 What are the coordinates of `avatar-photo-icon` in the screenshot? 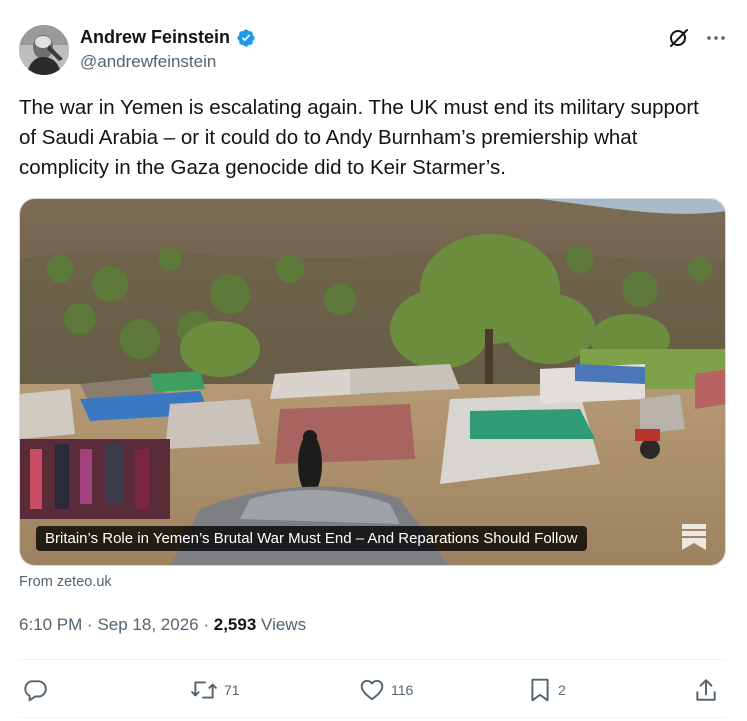 It's located at (44, 50).